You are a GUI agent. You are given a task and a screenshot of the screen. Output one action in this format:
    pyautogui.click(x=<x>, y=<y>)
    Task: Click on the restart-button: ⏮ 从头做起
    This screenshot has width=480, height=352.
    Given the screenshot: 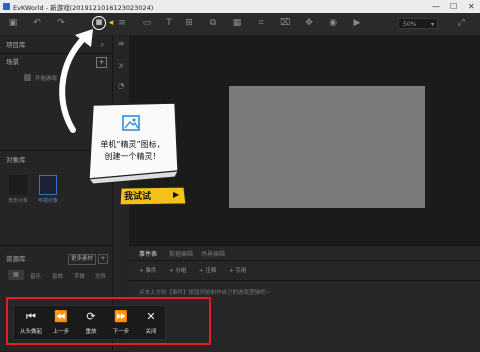 What is the action you would take?
    pyautogui.click(x=31, y=322)
    